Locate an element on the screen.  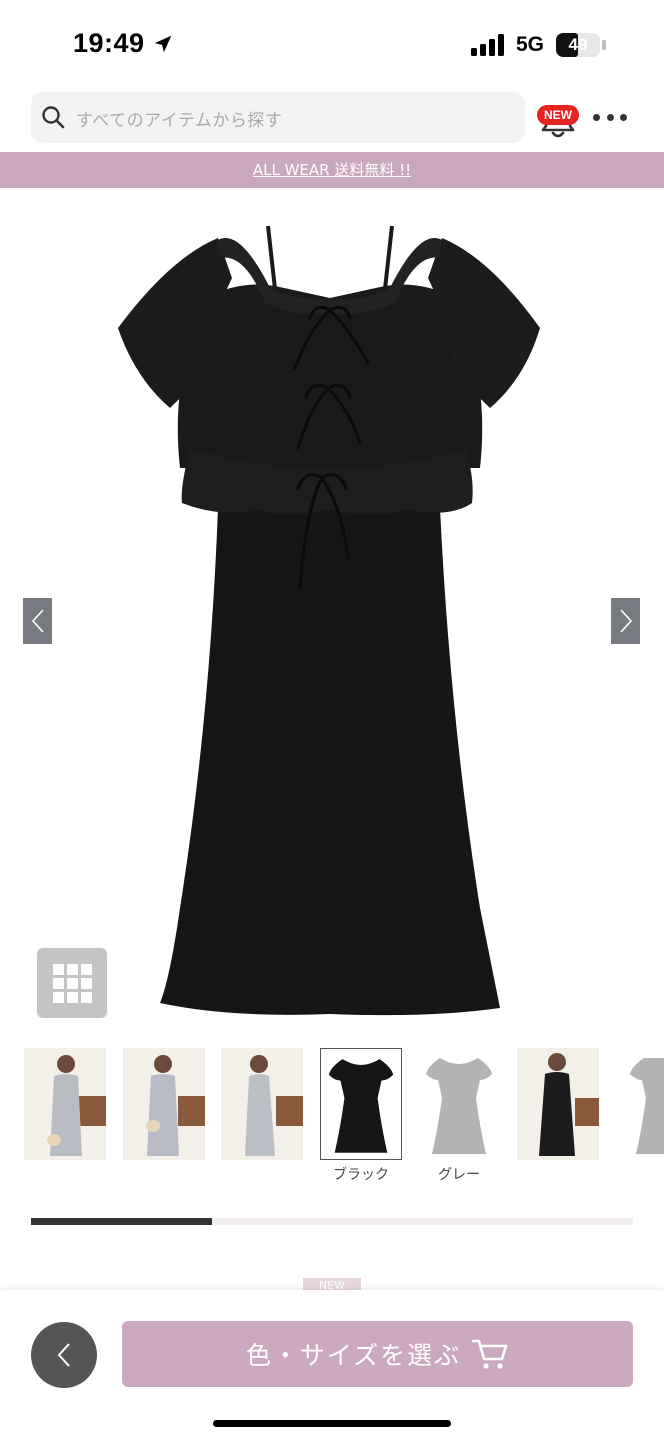
location-arrow-icon is located at coordinates (163, 44).